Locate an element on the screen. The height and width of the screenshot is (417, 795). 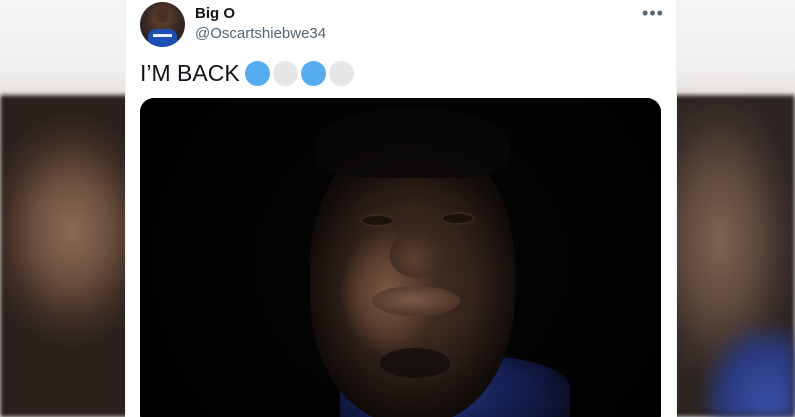
tweet-text-content: I’M BACK is located at coordinates (190, 73).